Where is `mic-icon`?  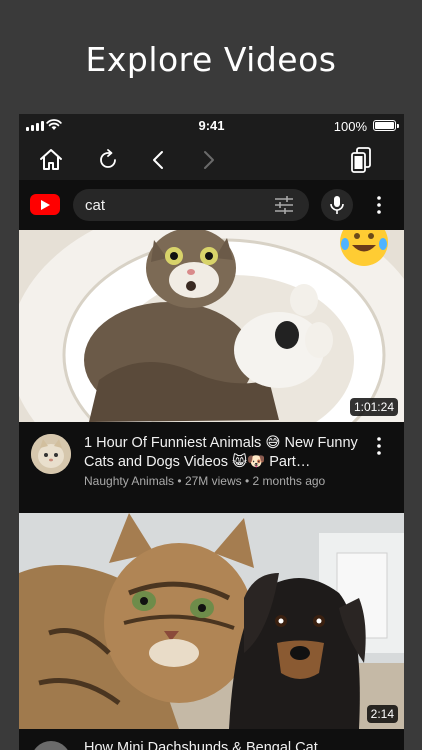 mic-icon is located at coordinates (337, 205).